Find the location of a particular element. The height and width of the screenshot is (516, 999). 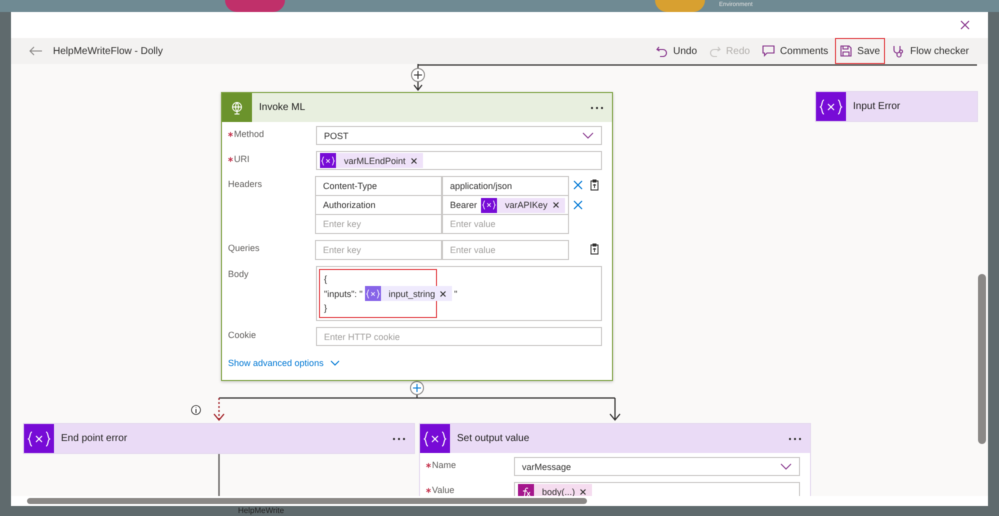

close-icon is located at coordinates (965, 25).